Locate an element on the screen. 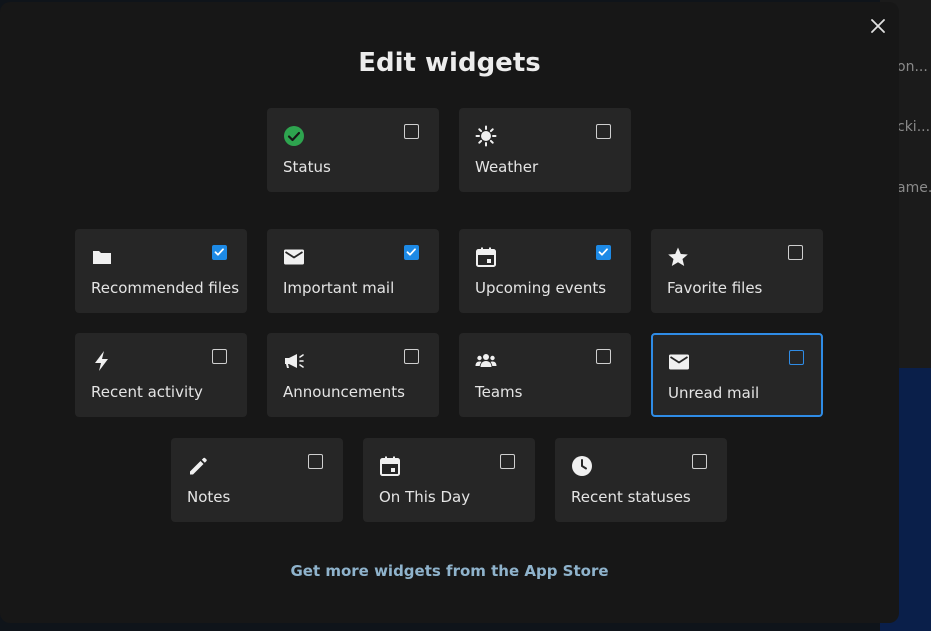 This screenshot has width=931, height=631. widget-checkbox-announcements is located at coordinates (411, 356).